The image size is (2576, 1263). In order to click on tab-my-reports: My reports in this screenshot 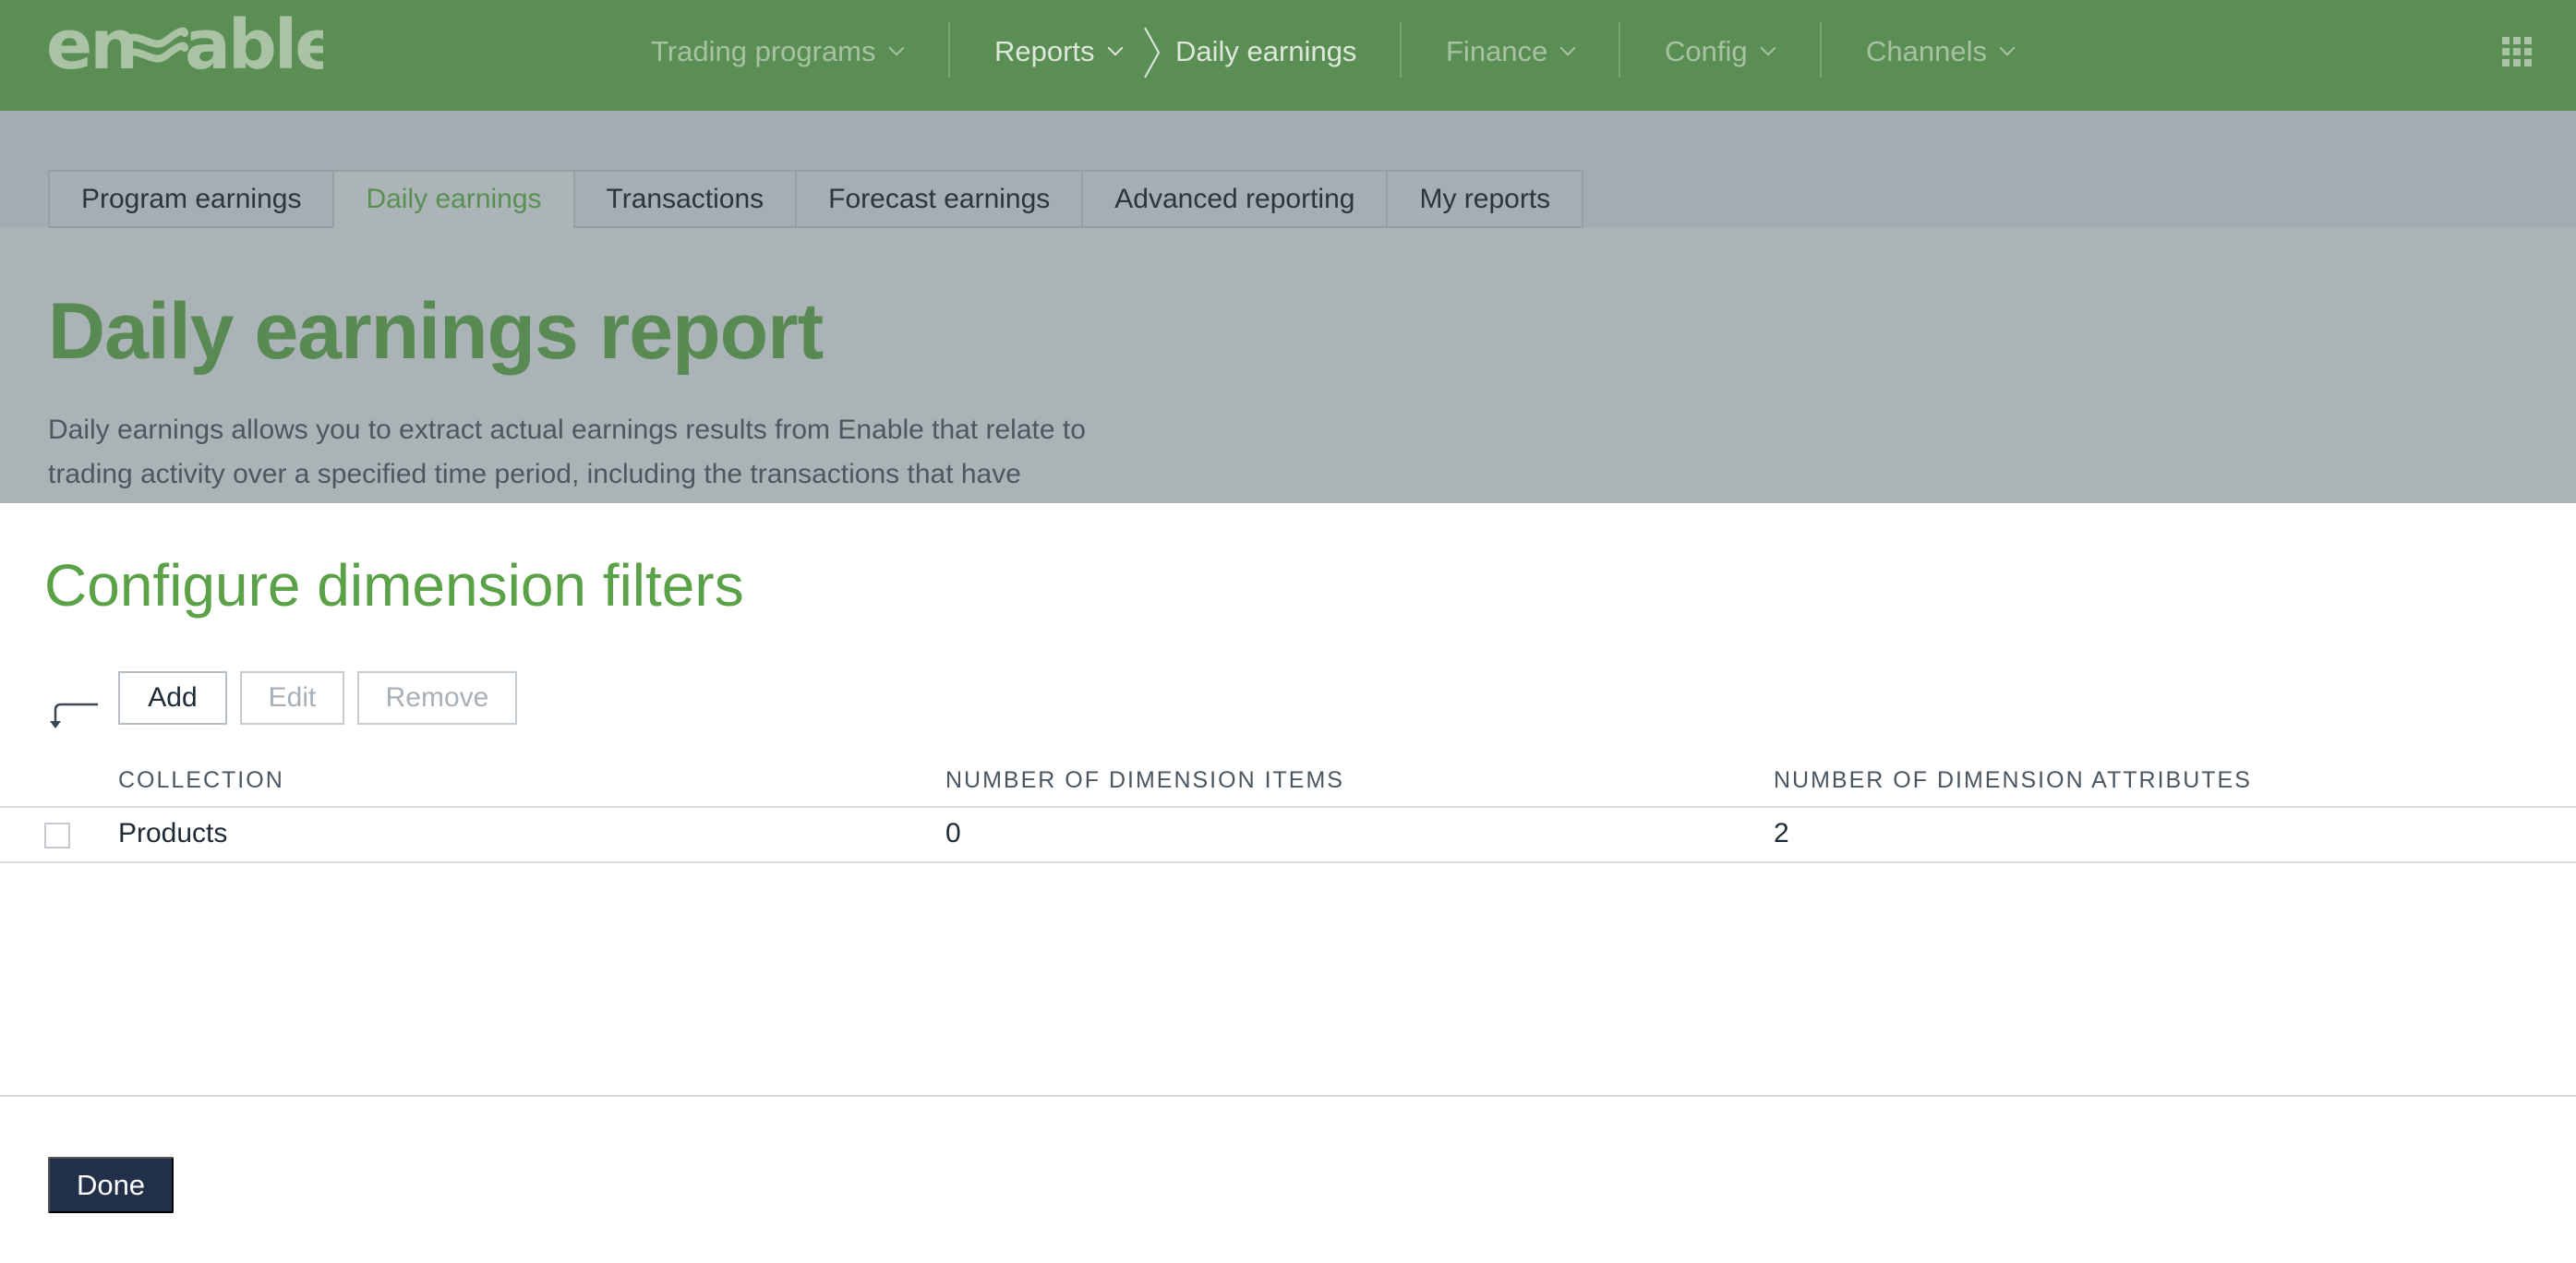, I will do `click(1485, 199)`.